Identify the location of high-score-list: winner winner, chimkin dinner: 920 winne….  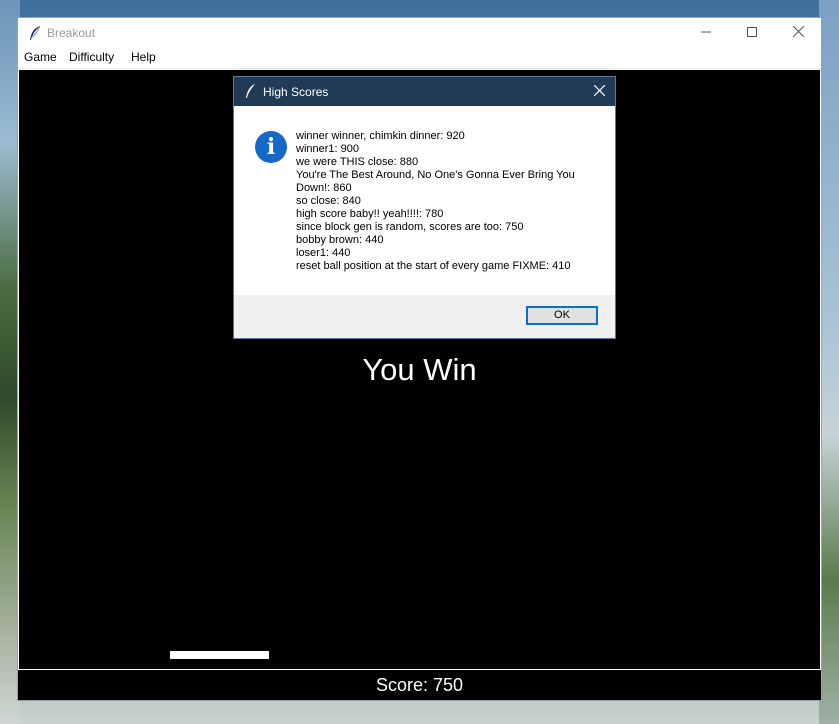
(448, 201).